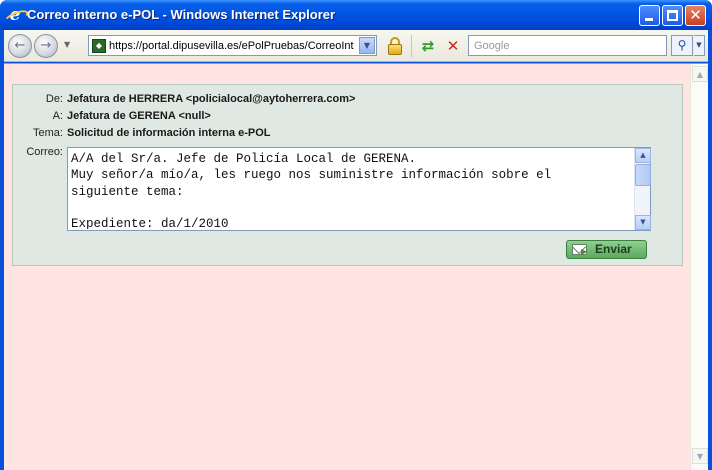 The width and height of the screenshot is (712, 470). What do you see at coordinates (139, 116) in the screenshot?
I see `to-value: Jefatura de GERENA <null>` at bounding box center [139, 116].